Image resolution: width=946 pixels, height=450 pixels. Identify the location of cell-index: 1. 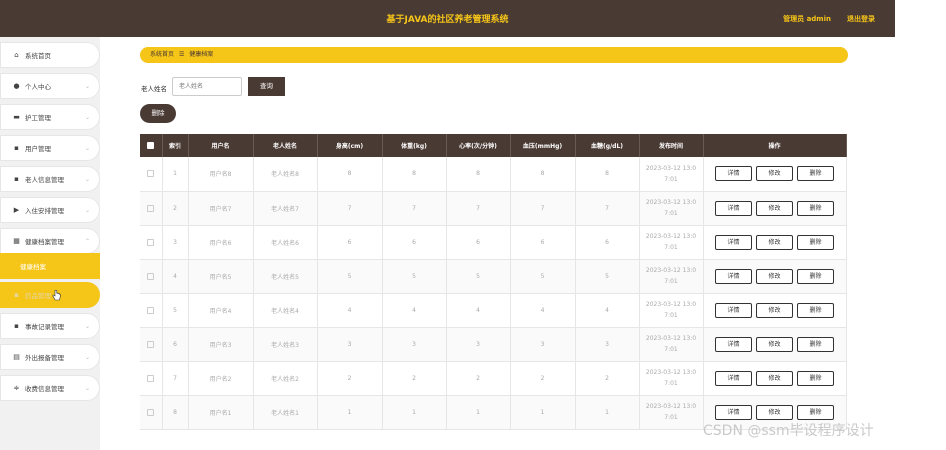
(175, 174).